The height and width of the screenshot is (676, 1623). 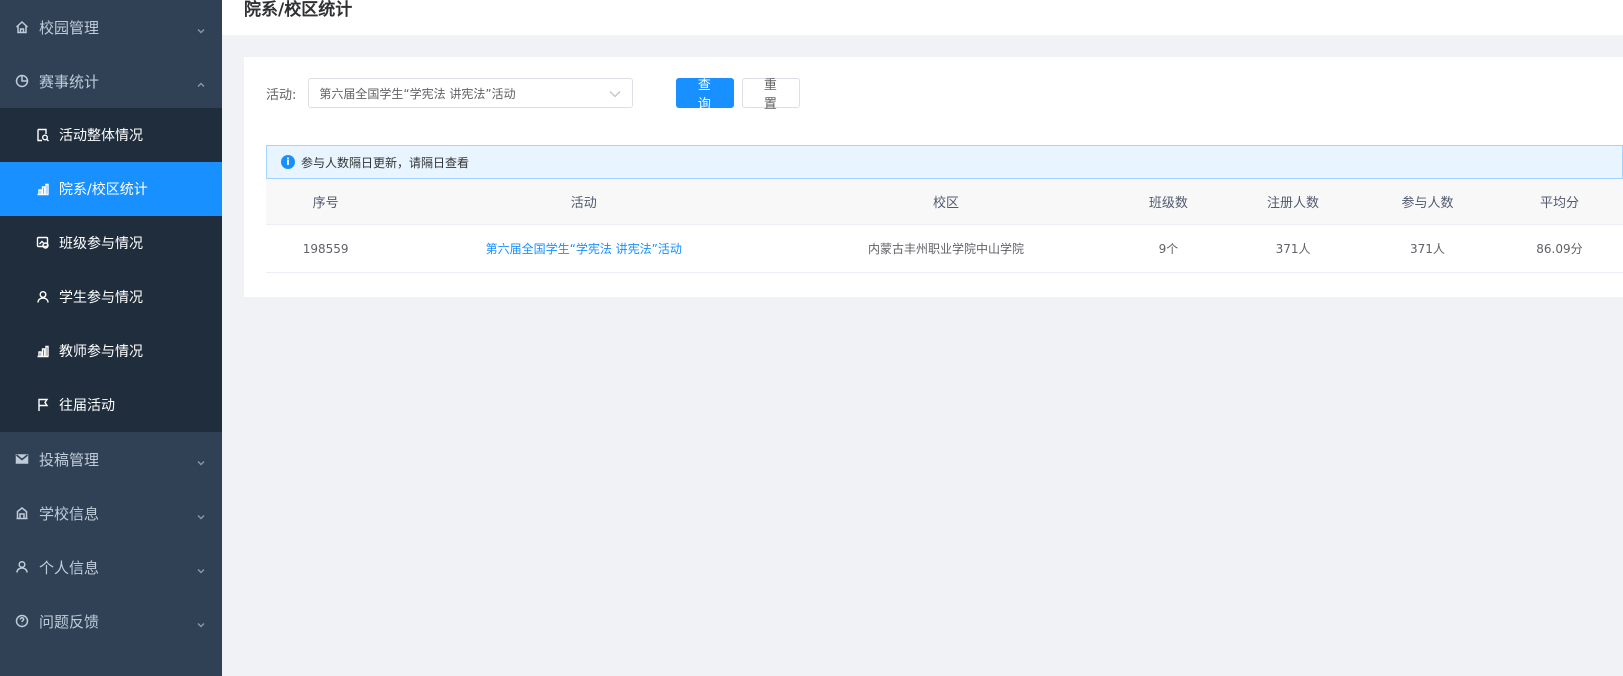 I want to click on menu-school-info: 学校信息, so click(x=111, y=513).